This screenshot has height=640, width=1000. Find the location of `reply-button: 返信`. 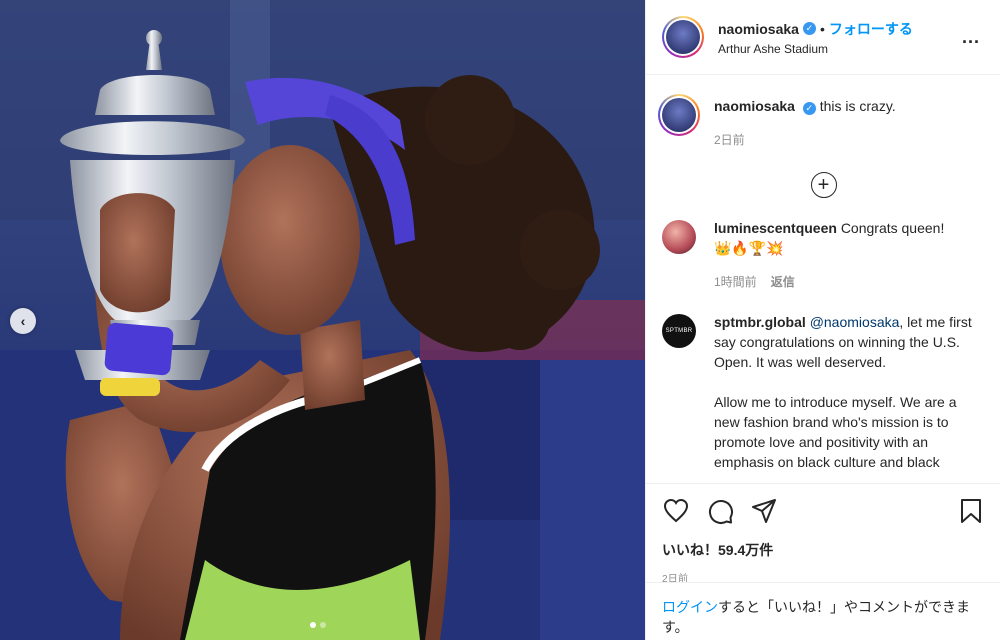

reply-button: 返信 is located at coordinates (783, 282).